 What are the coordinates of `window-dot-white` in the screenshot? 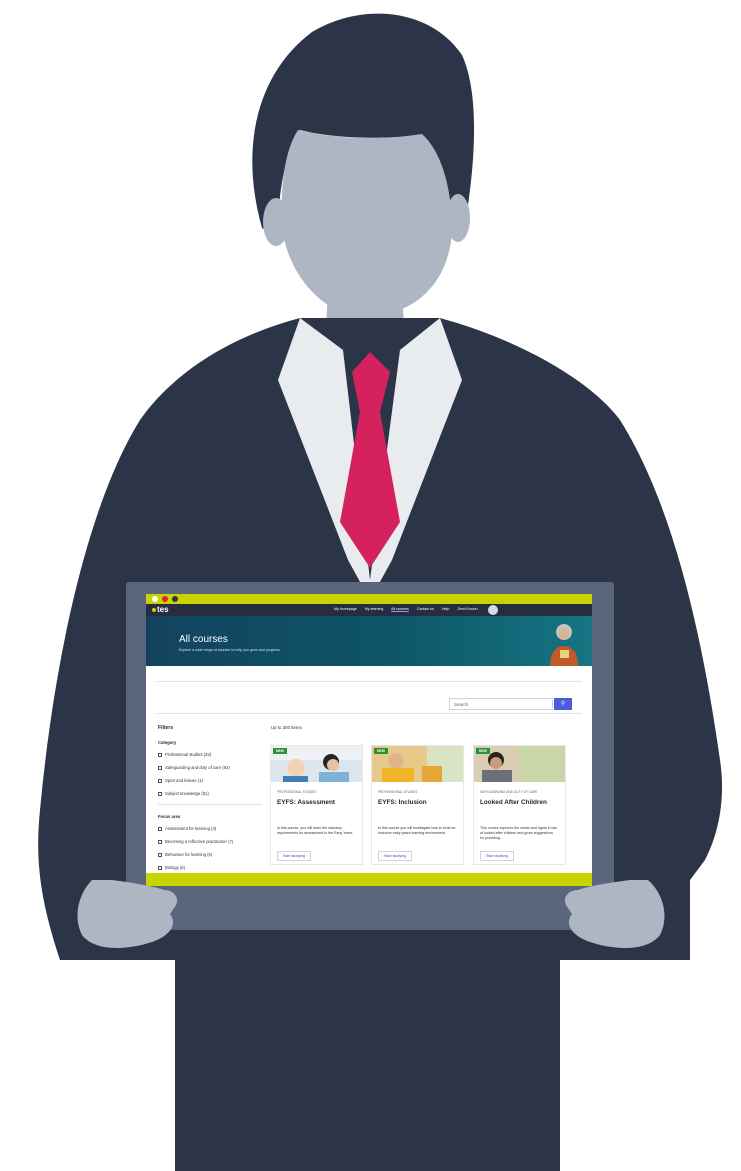 It's located at (155, 599).